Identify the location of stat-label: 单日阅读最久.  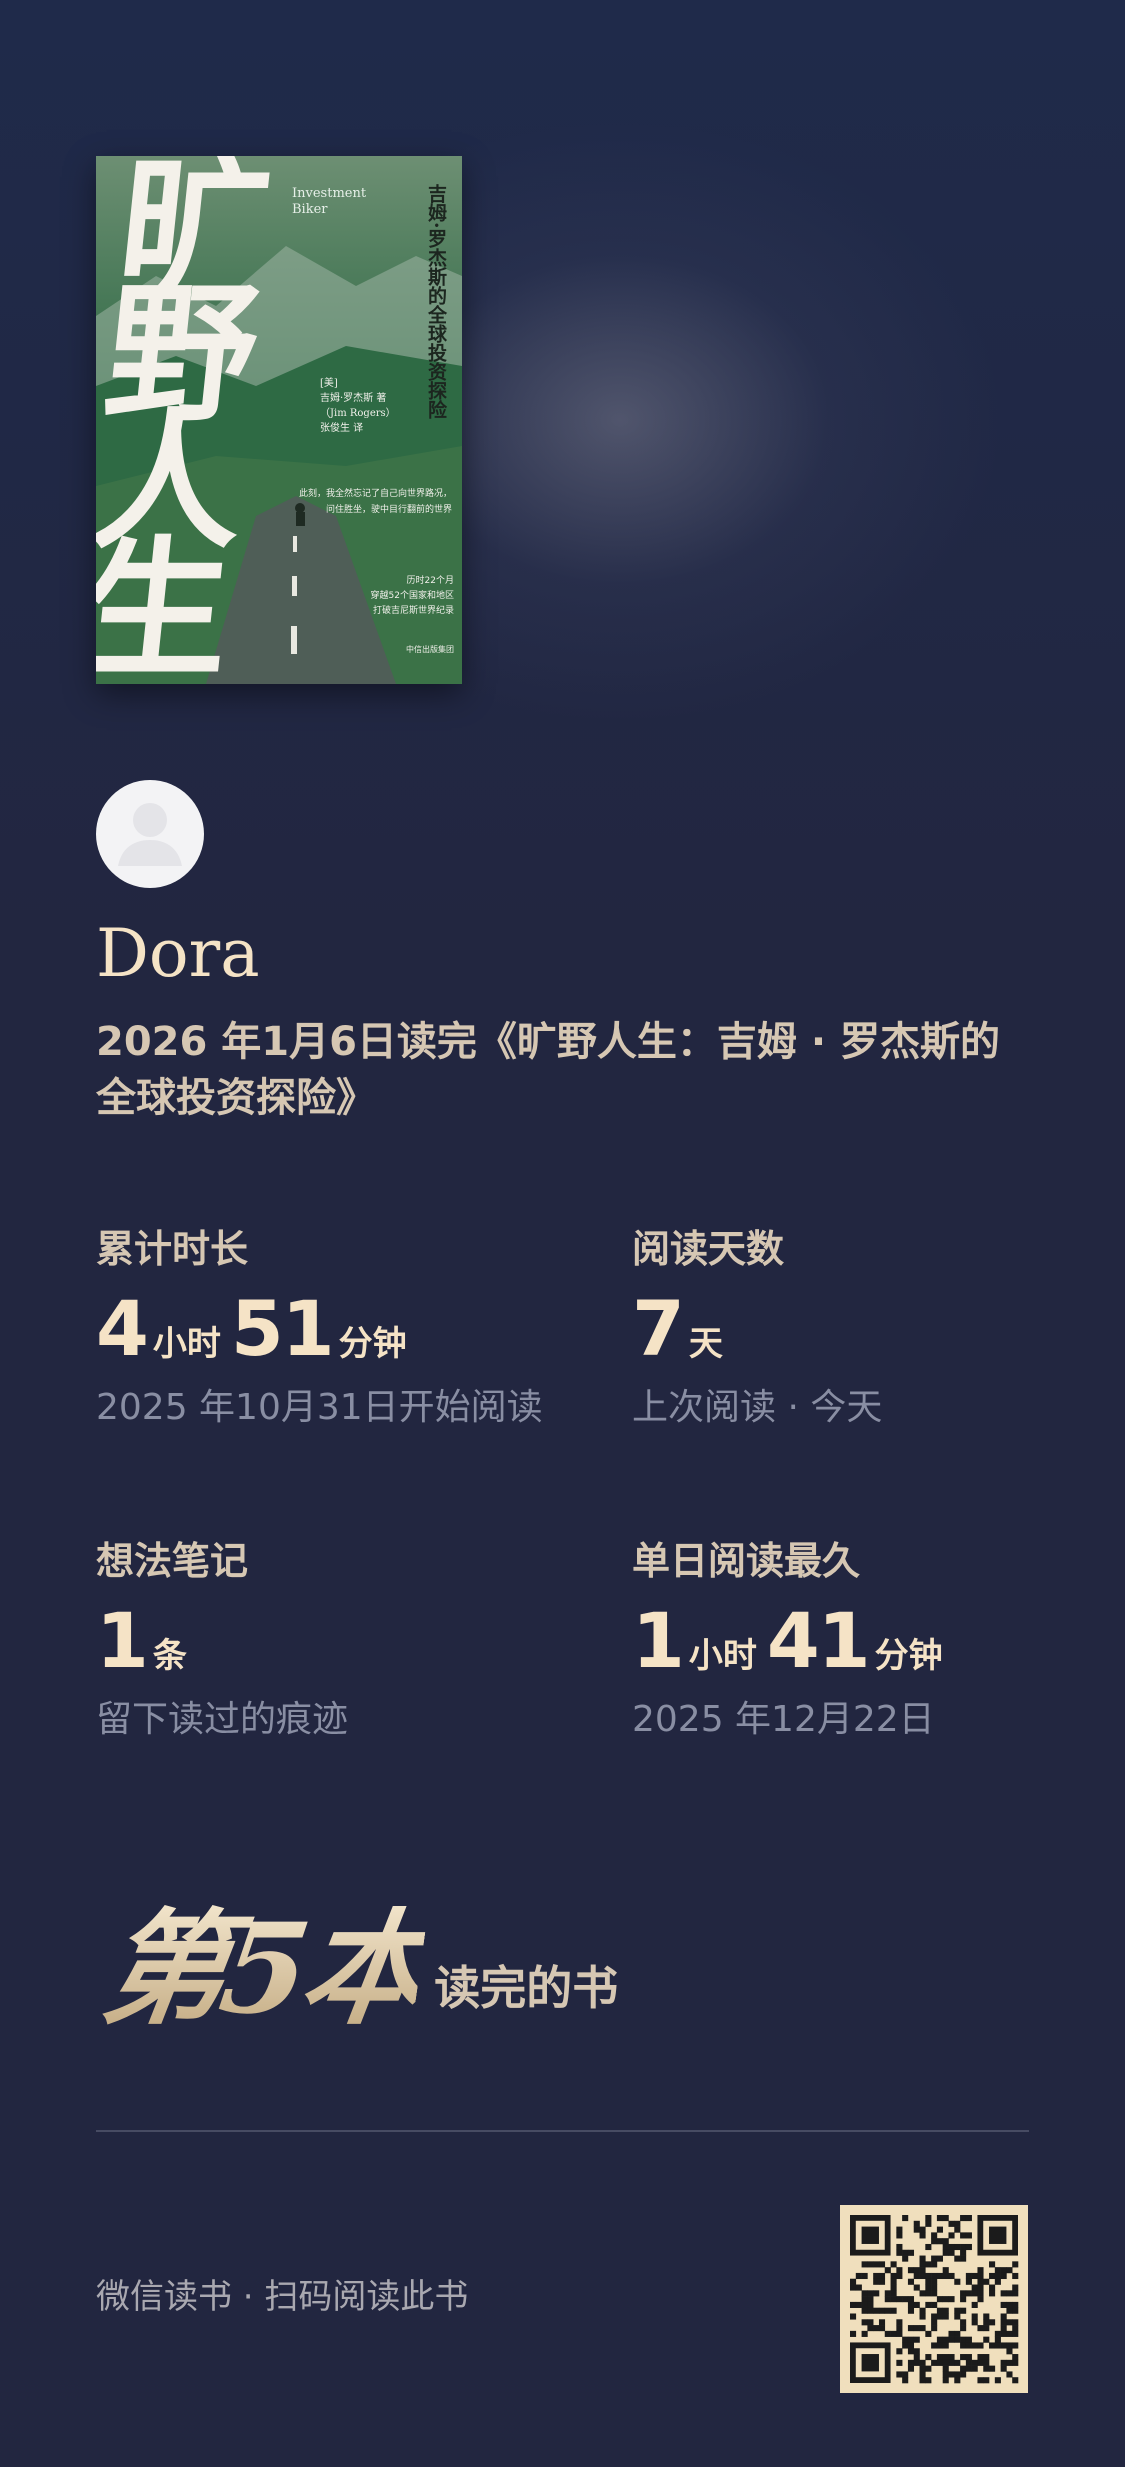
(746, 1561).